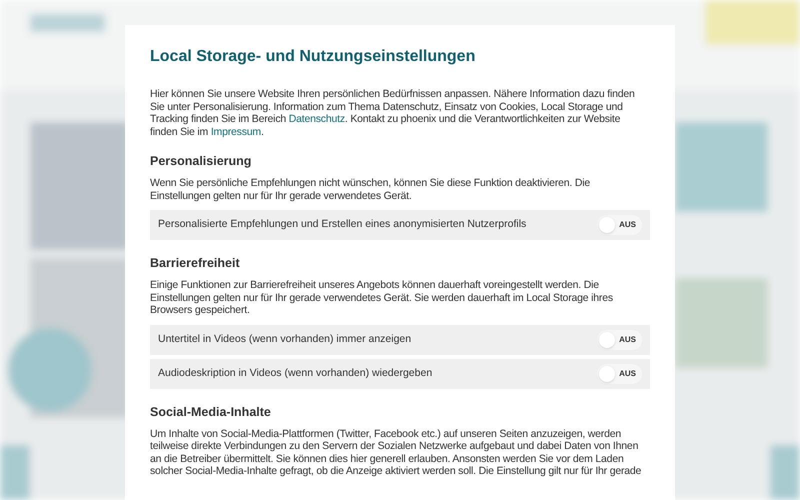 Image resolution: width=800 pixels, height=500 pixels. What do you see at coordinates (295, 373) in the screenshot?
I see `setting-label: Audiodeskription in Videos (wenn vorhanden) wiedergeben` at bounding box center [295, 373].